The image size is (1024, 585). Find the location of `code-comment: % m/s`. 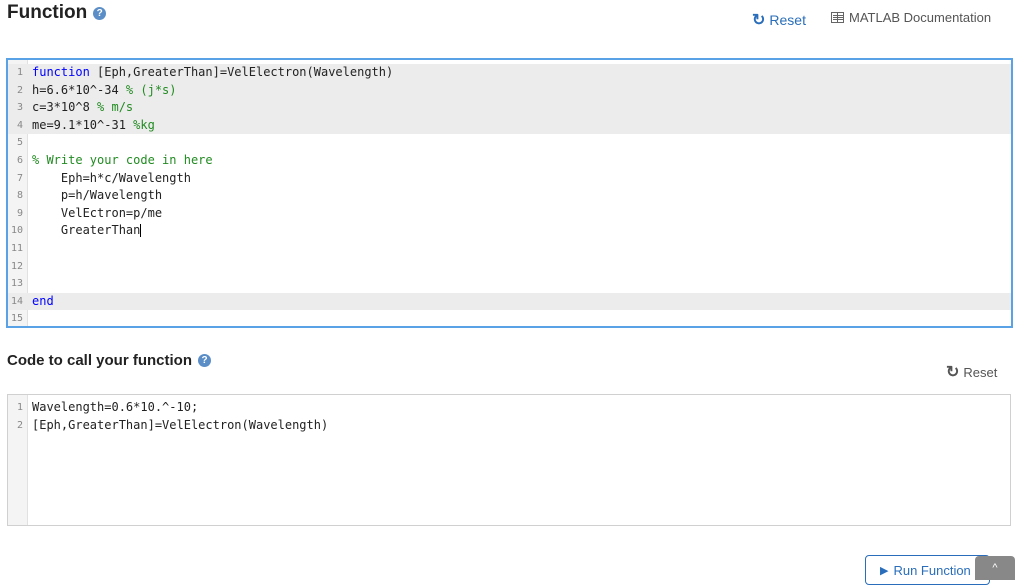

code-comment: % m/s is located at coordinates (115, 107).